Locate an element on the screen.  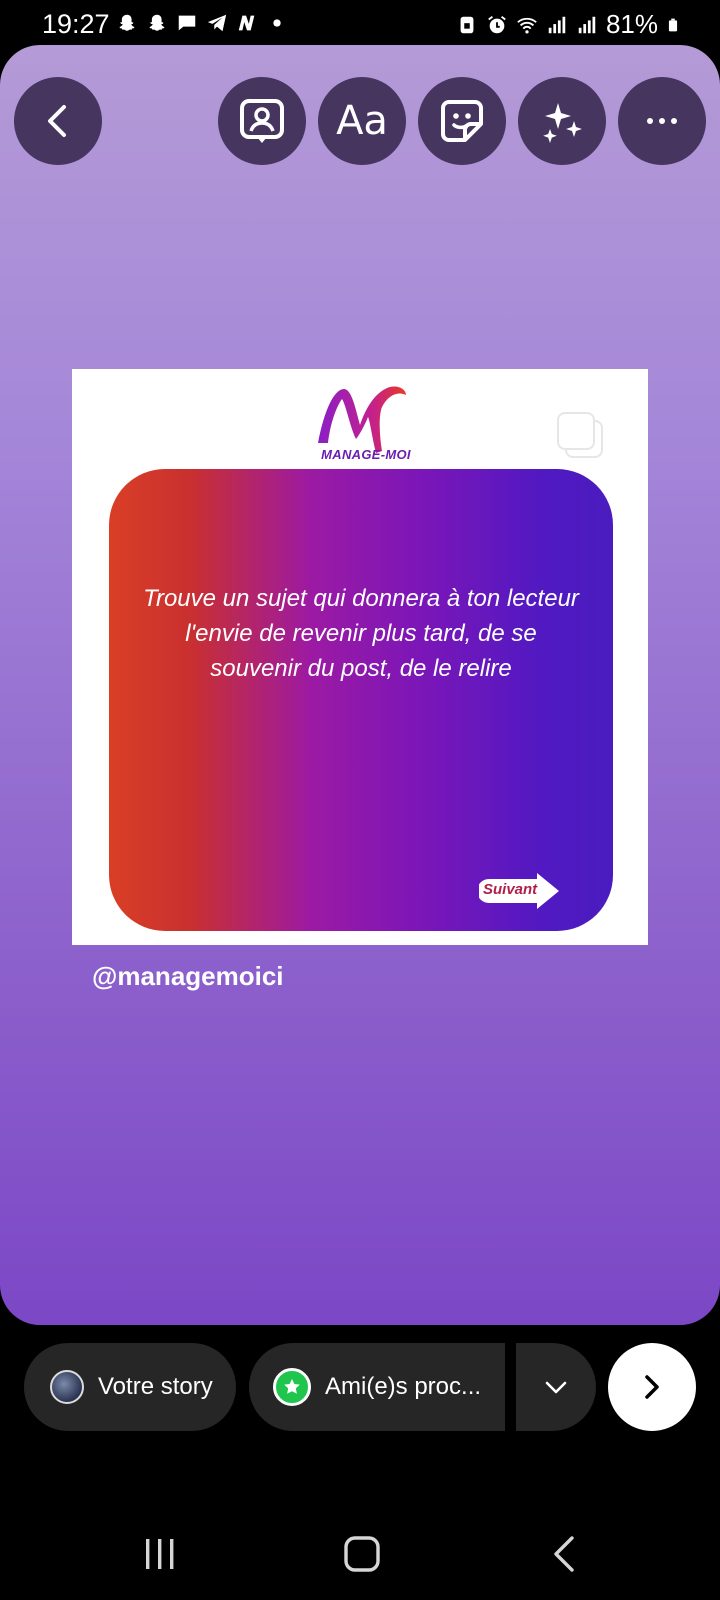
sticker-button is located at coordinates (462, 121).